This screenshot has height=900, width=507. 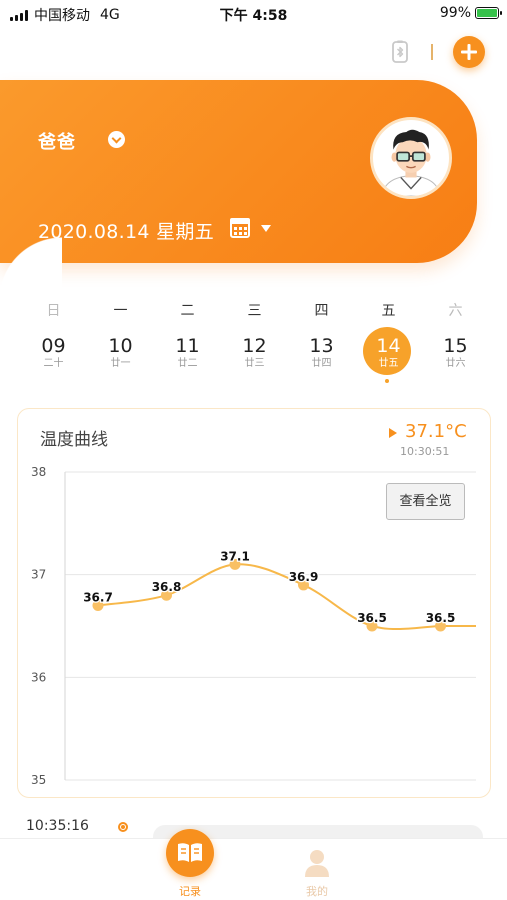 What do you see at coordinates (120, 346) in the screenshot?
I see `day-number: 10` at bounding box center [120, 346].